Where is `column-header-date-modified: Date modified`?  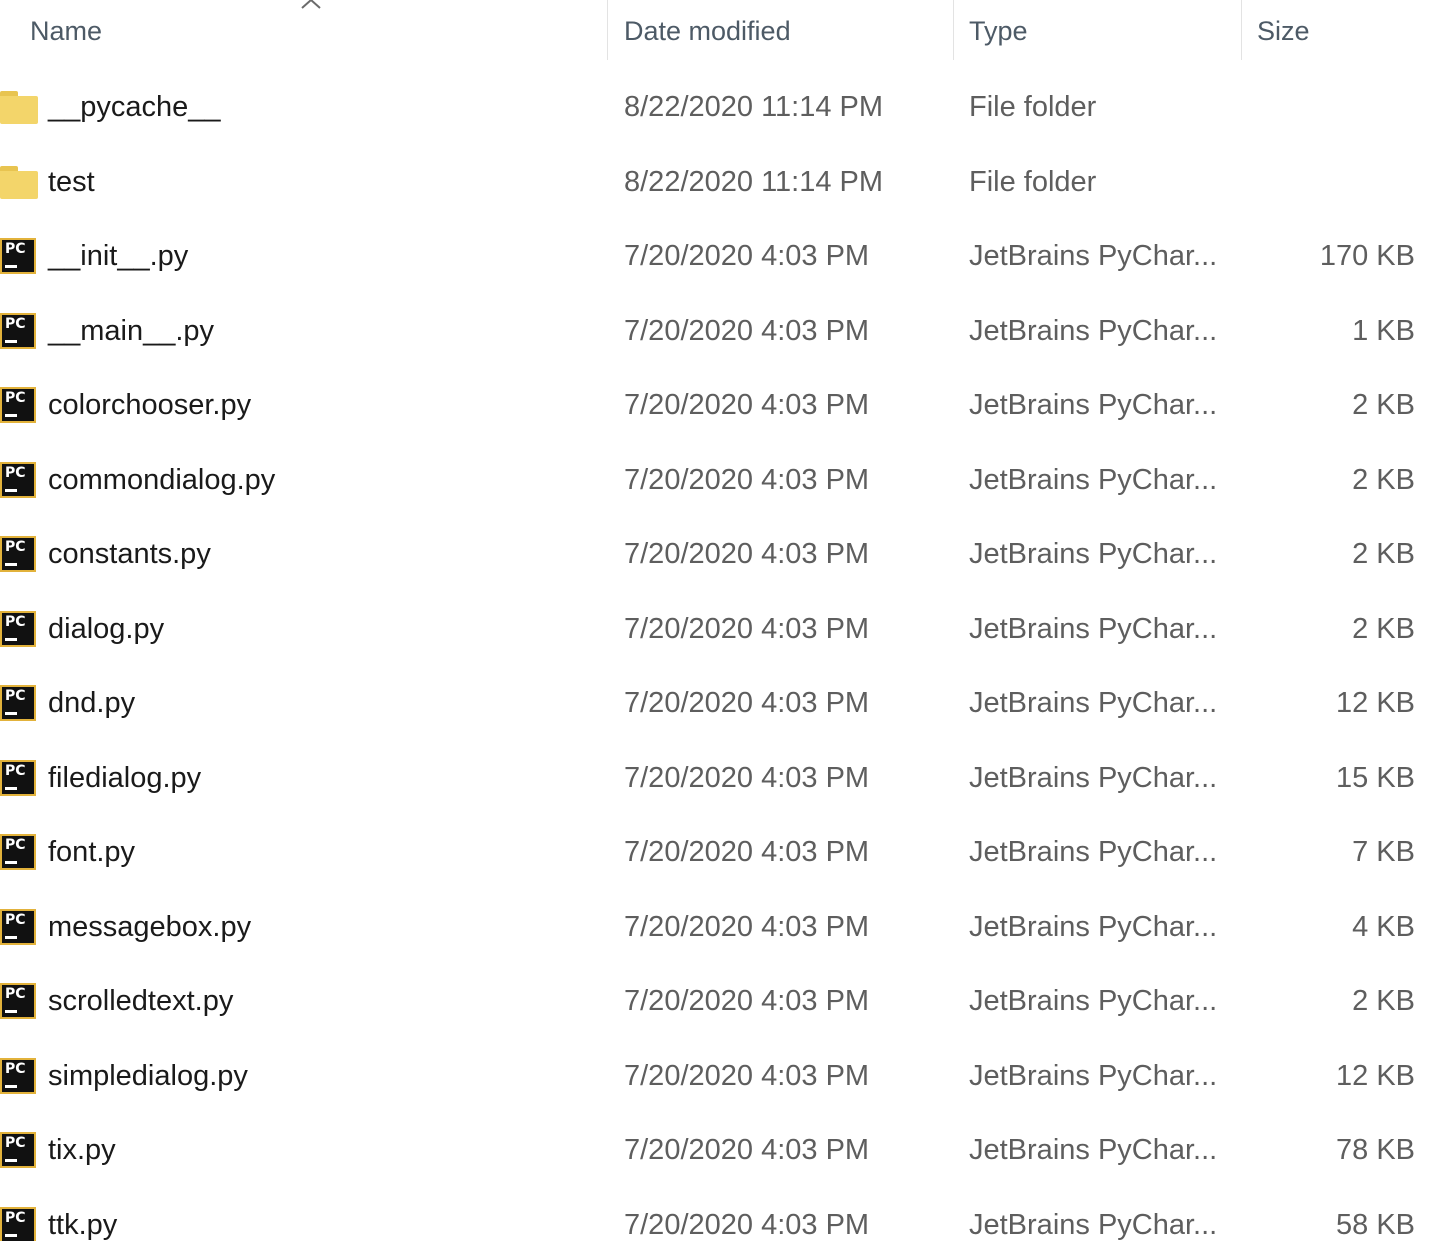 column-header-date-modified: Date modified is located at coordinates (784, 31).